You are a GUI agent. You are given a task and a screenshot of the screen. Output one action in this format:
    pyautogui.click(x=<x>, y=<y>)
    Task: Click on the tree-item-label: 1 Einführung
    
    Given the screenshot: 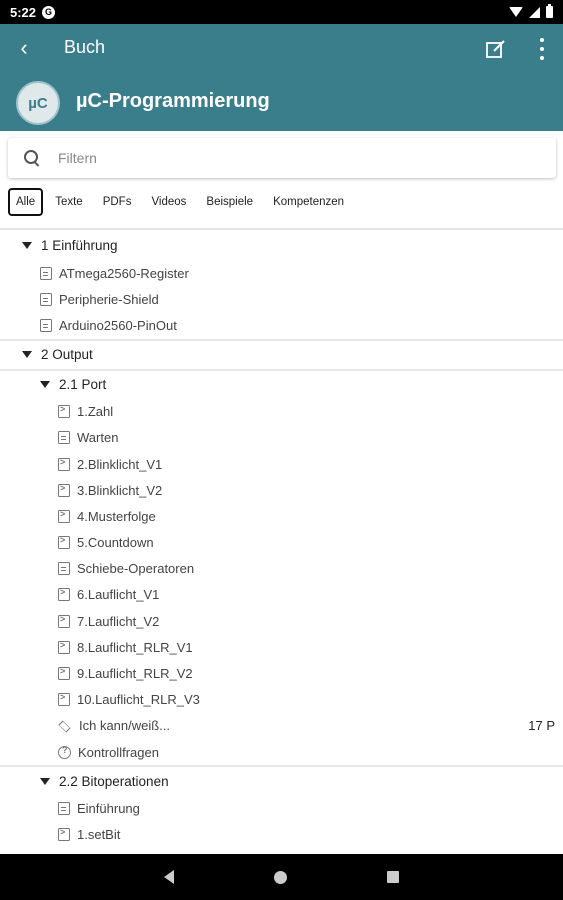 What is the action you would take?
    pyautogui.click(x=79, y=245)
    